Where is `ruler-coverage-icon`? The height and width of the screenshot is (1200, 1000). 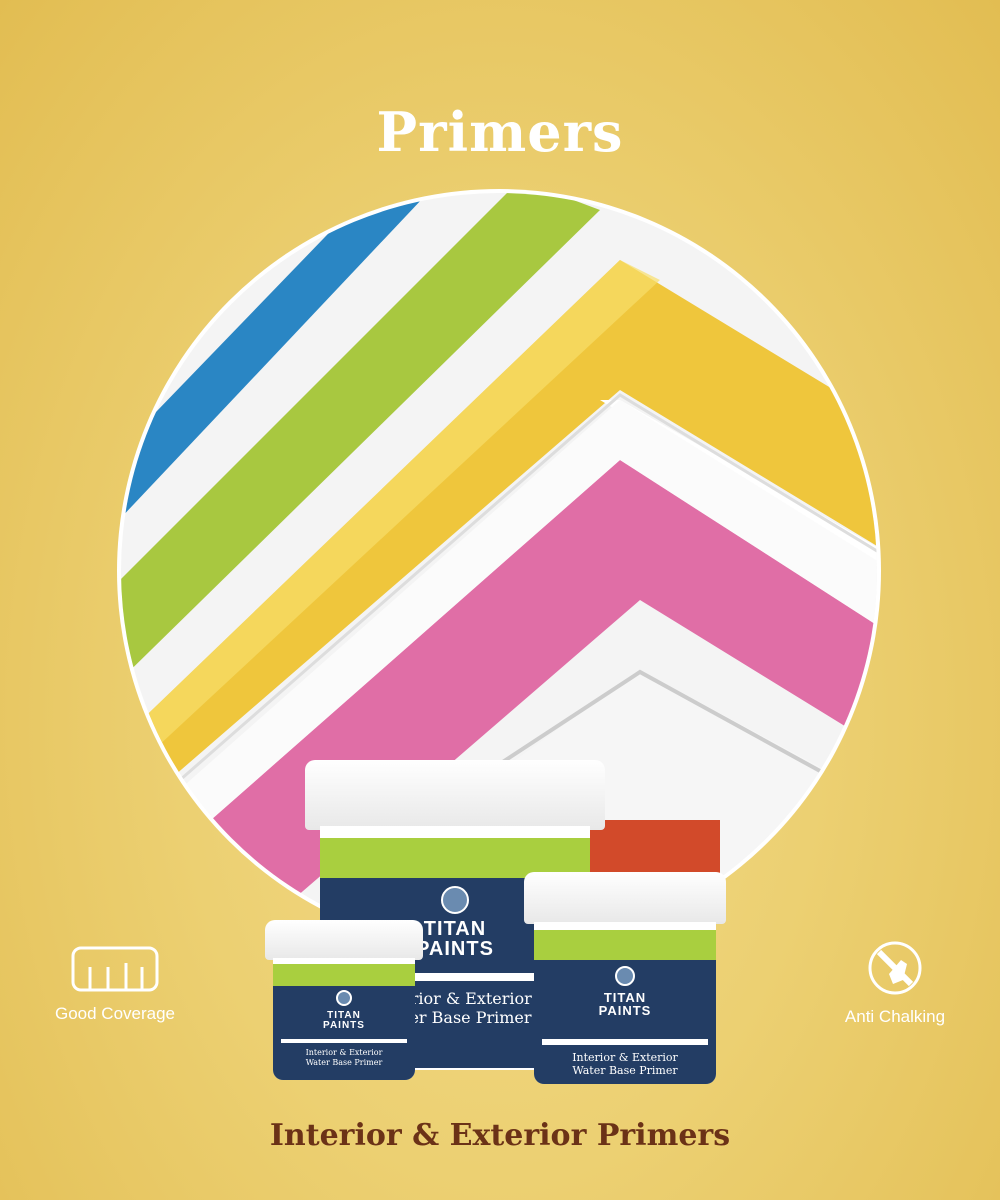
ruler-coverage-icon is located at coordinates (115, 969).